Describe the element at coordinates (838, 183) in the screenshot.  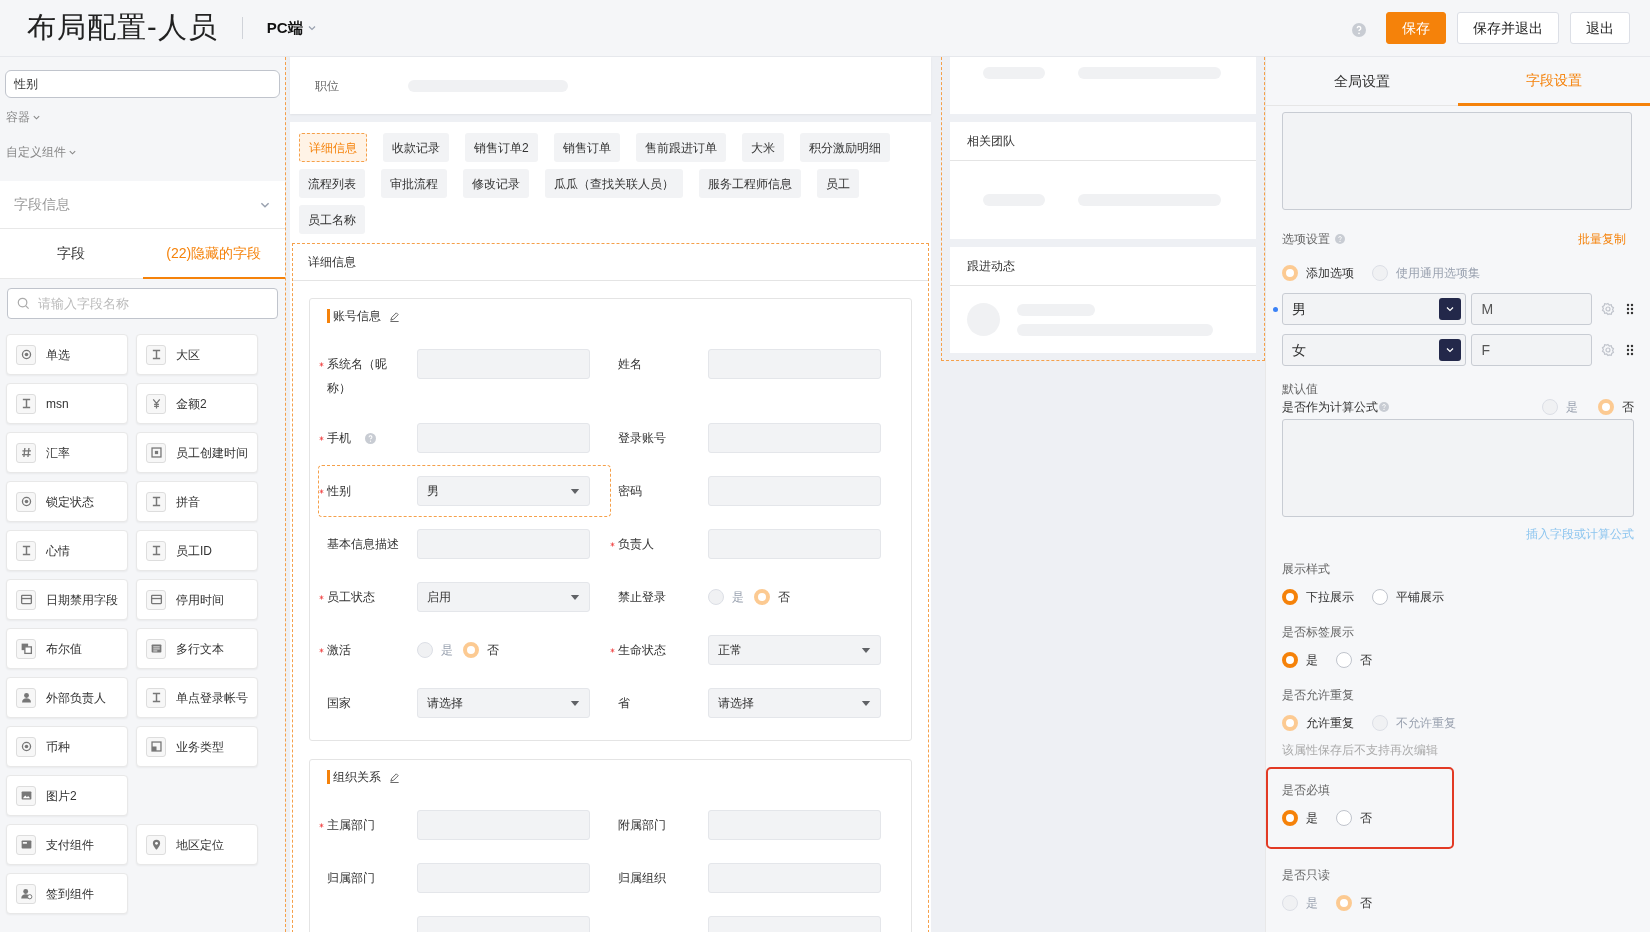
I see `tab-chip: 员工` at that location.